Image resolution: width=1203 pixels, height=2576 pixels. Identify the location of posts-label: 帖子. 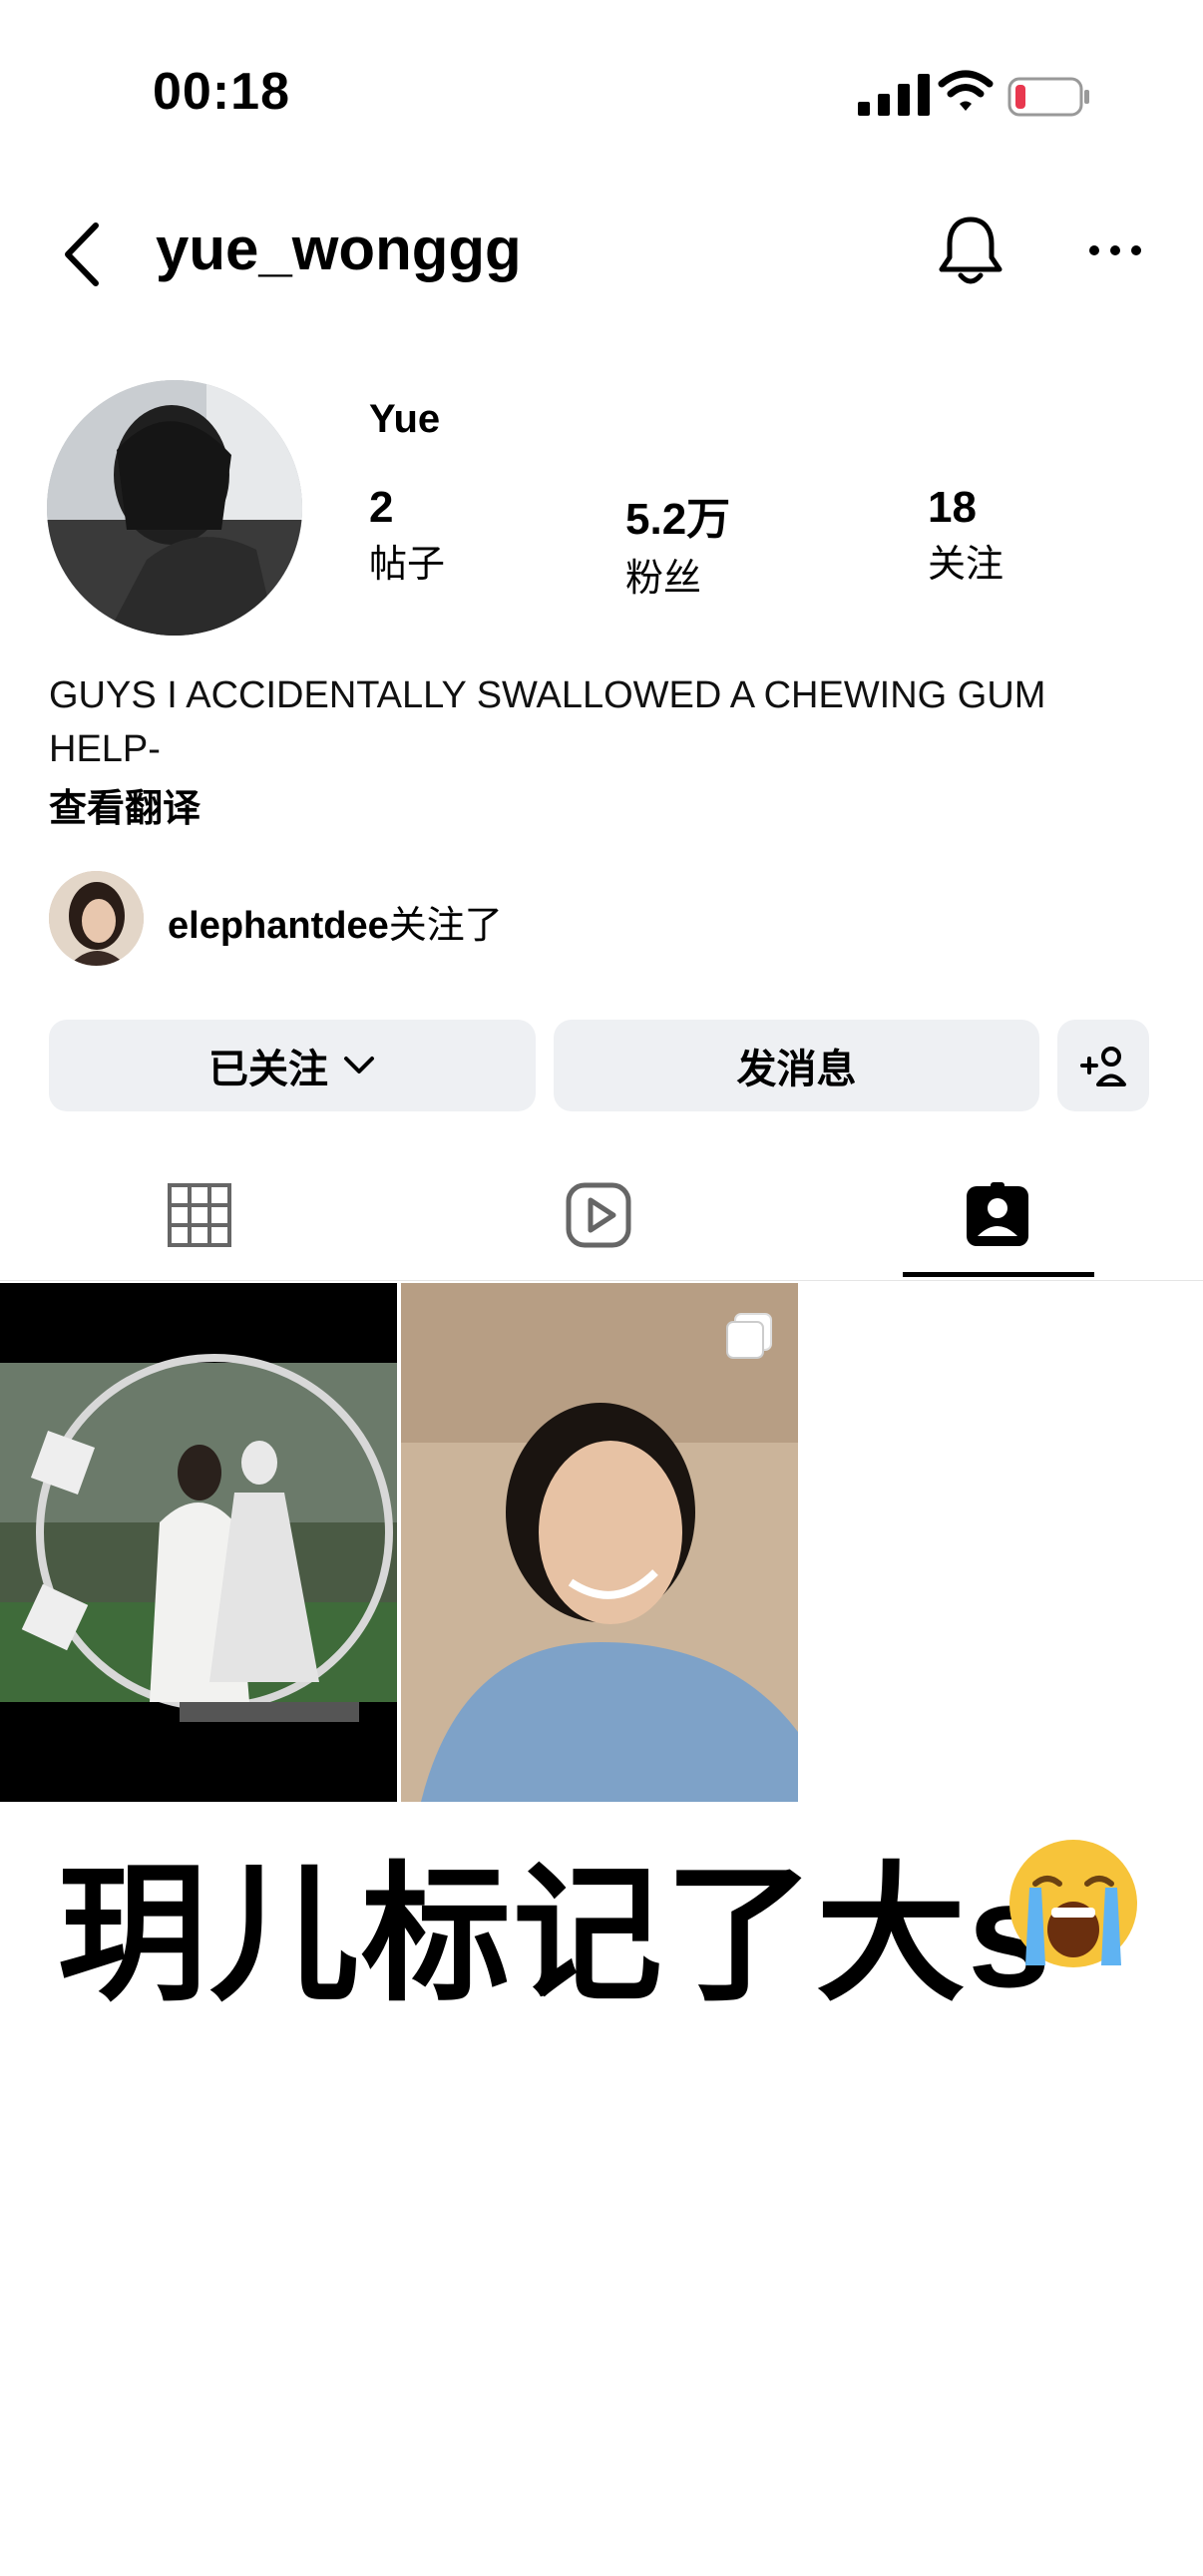
(407, 565).